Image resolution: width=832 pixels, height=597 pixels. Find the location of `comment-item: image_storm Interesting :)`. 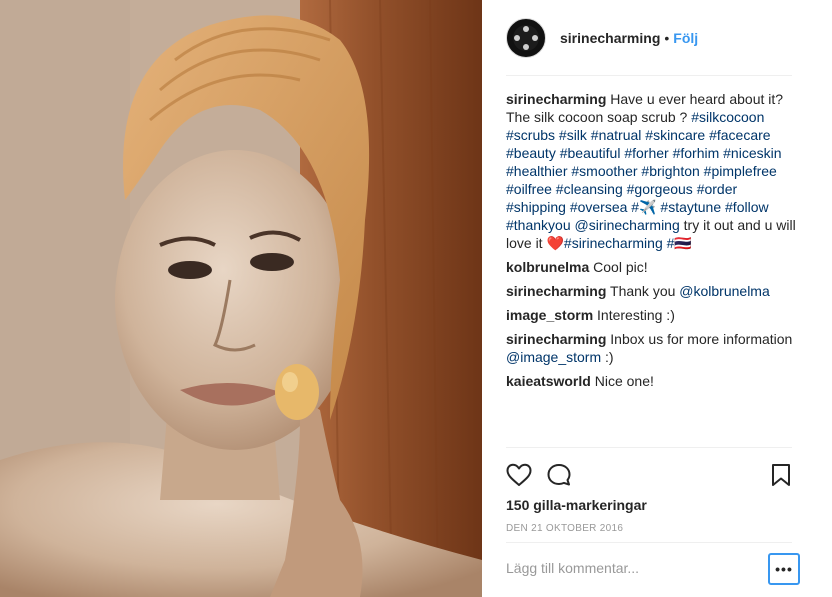

comment-item: image_storm Interesting :) is located at coordinates (651, 315).